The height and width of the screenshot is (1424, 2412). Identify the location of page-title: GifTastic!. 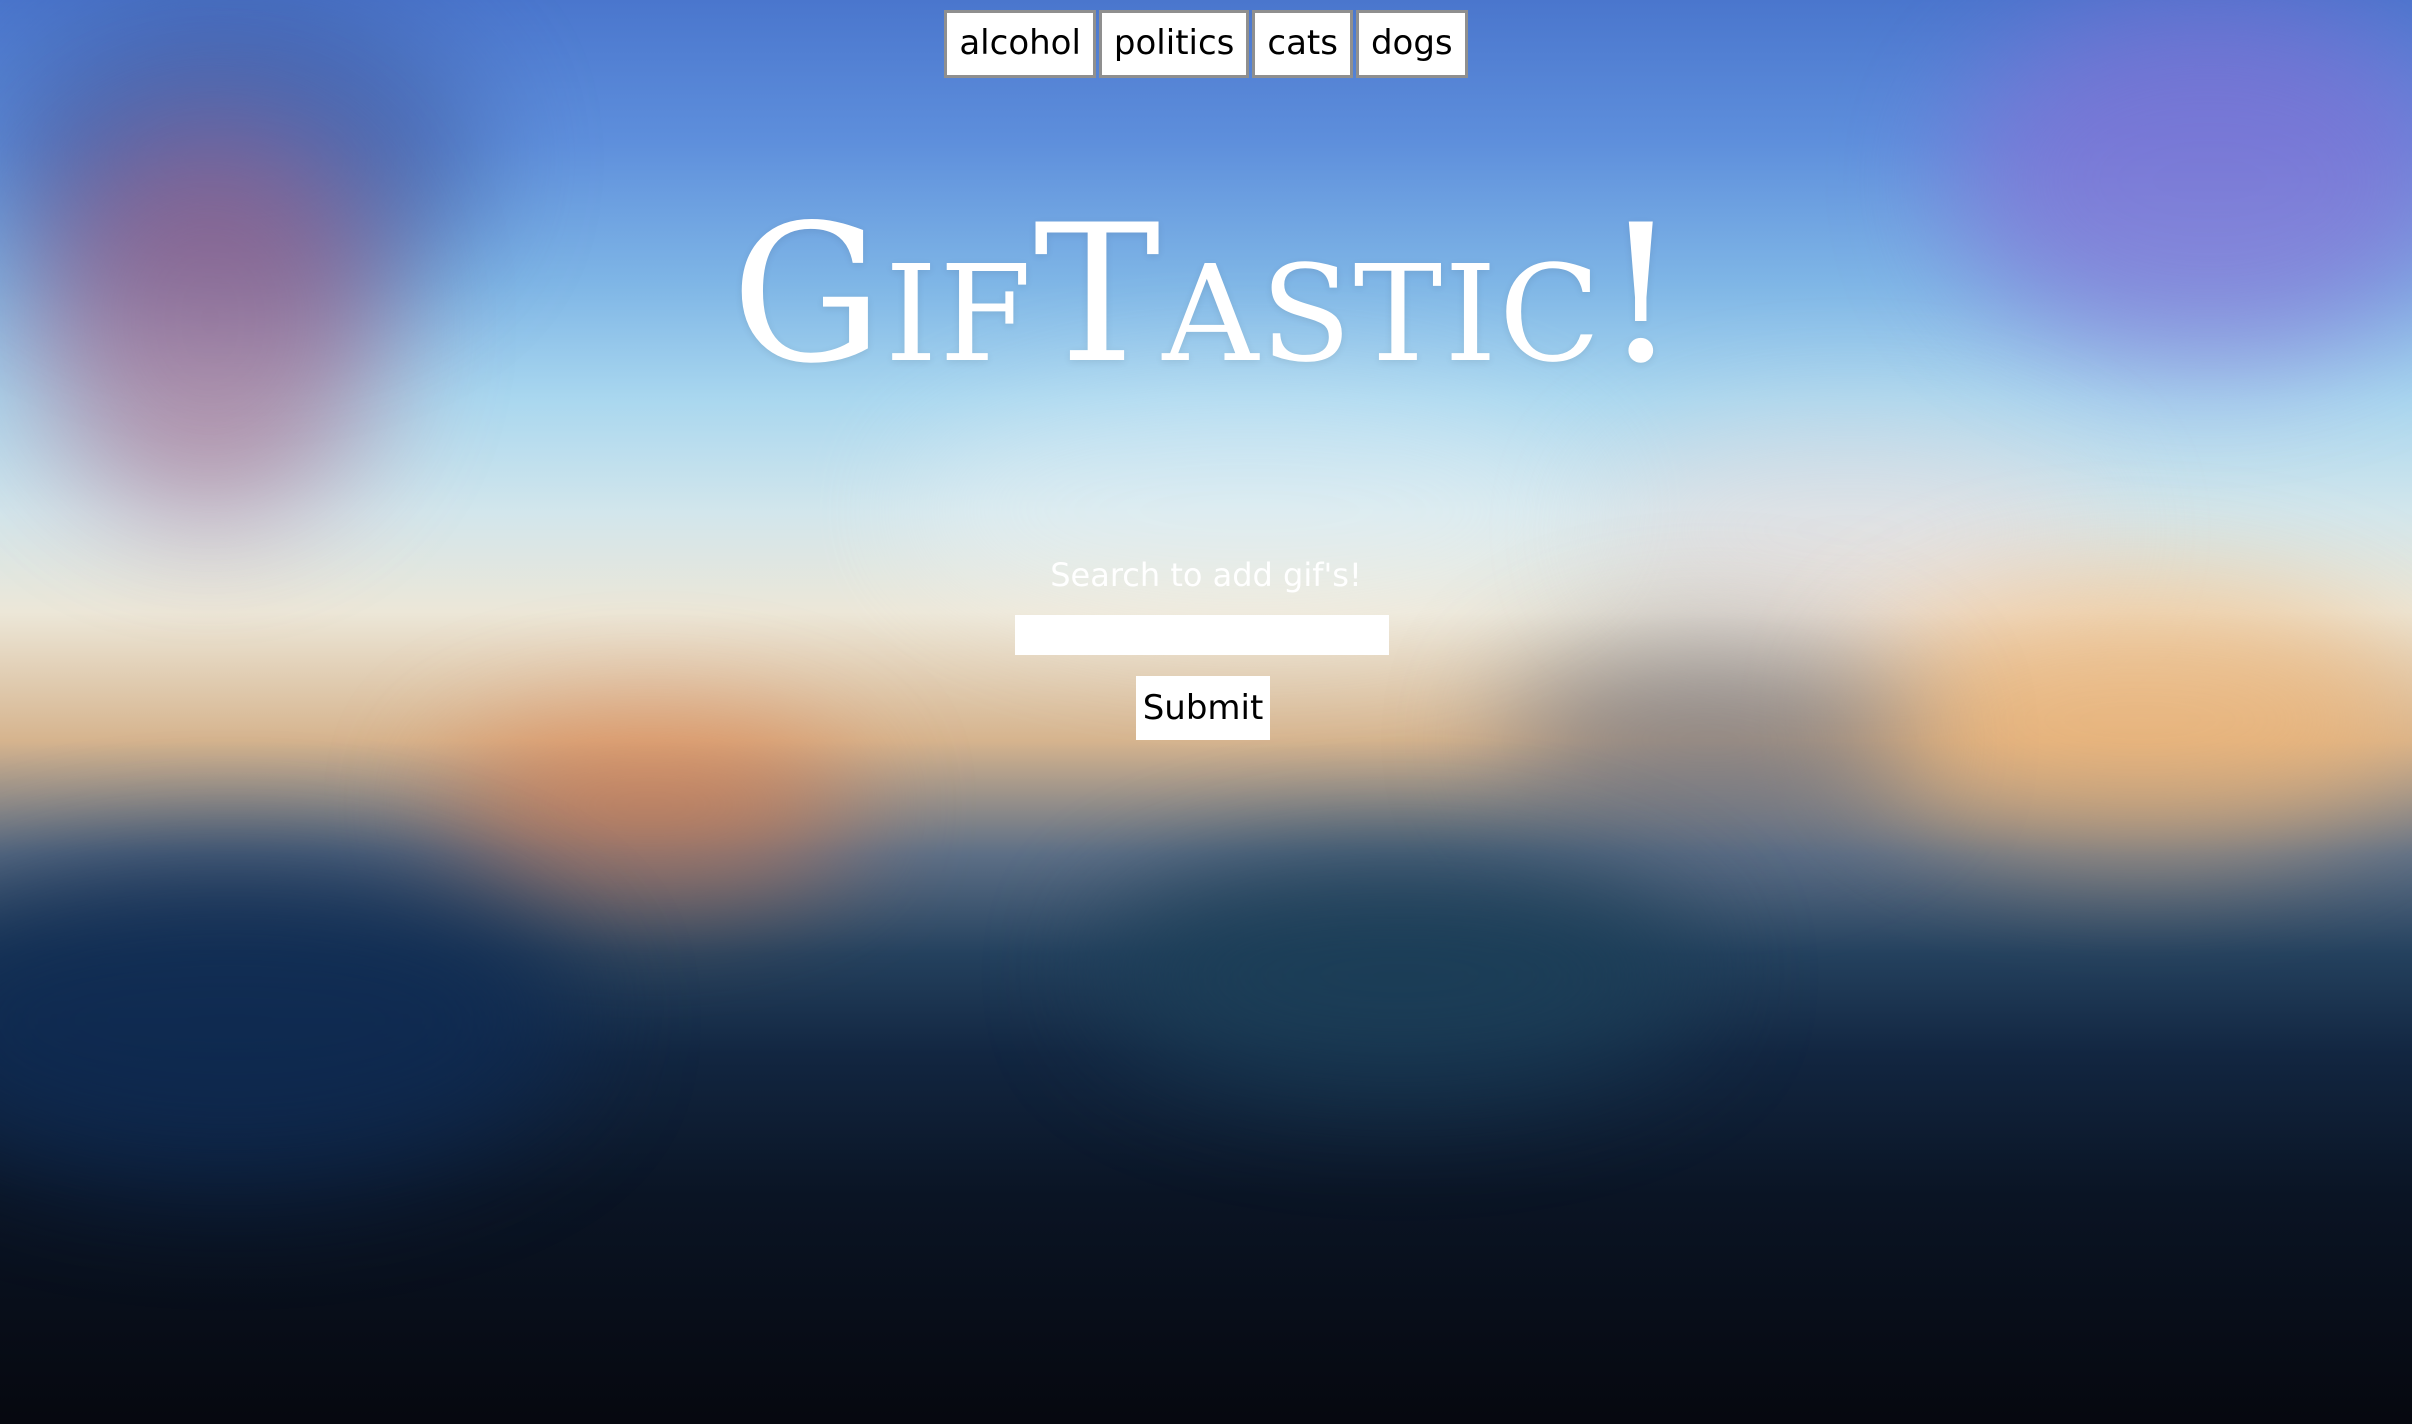
(1206, 294).